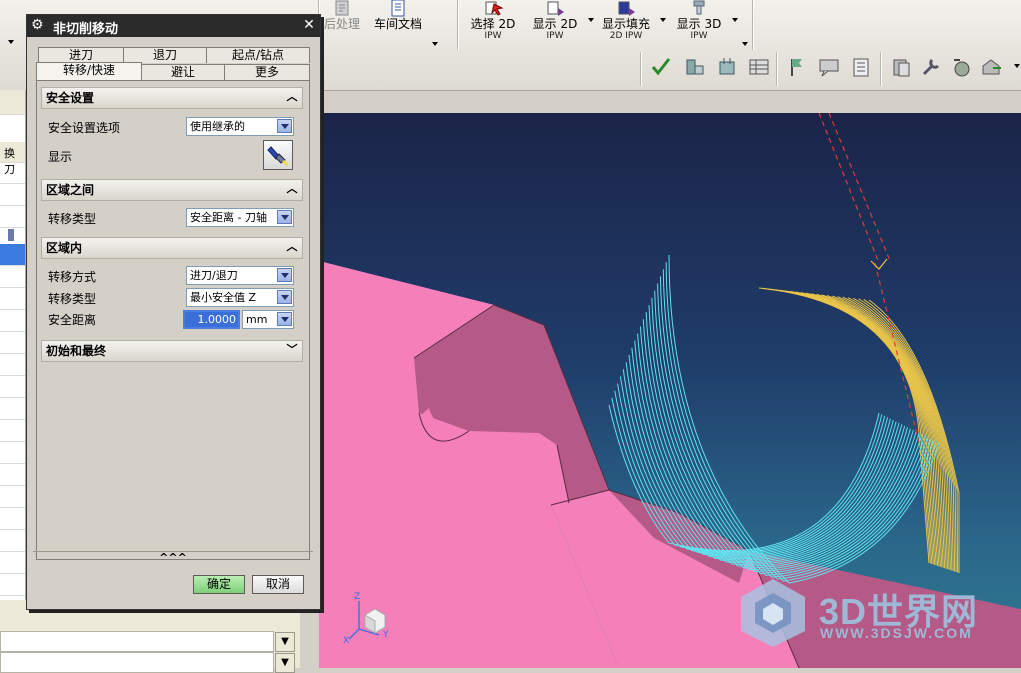  Describe the element at coordinates (626, 25) in the screenshot. I see `display-fill-2d-ipw-button: 显示填充 2D IPW` at that location.